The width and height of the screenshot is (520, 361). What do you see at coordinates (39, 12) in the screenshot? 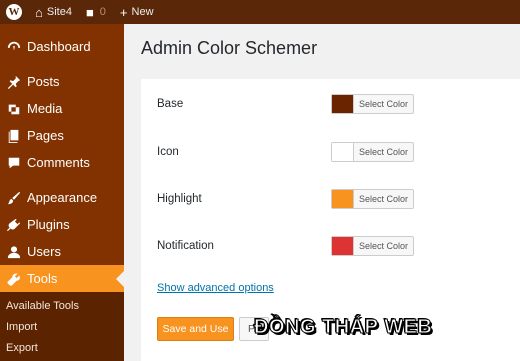
I see `home-icon: ⌂` at bounding box center [39, 12].